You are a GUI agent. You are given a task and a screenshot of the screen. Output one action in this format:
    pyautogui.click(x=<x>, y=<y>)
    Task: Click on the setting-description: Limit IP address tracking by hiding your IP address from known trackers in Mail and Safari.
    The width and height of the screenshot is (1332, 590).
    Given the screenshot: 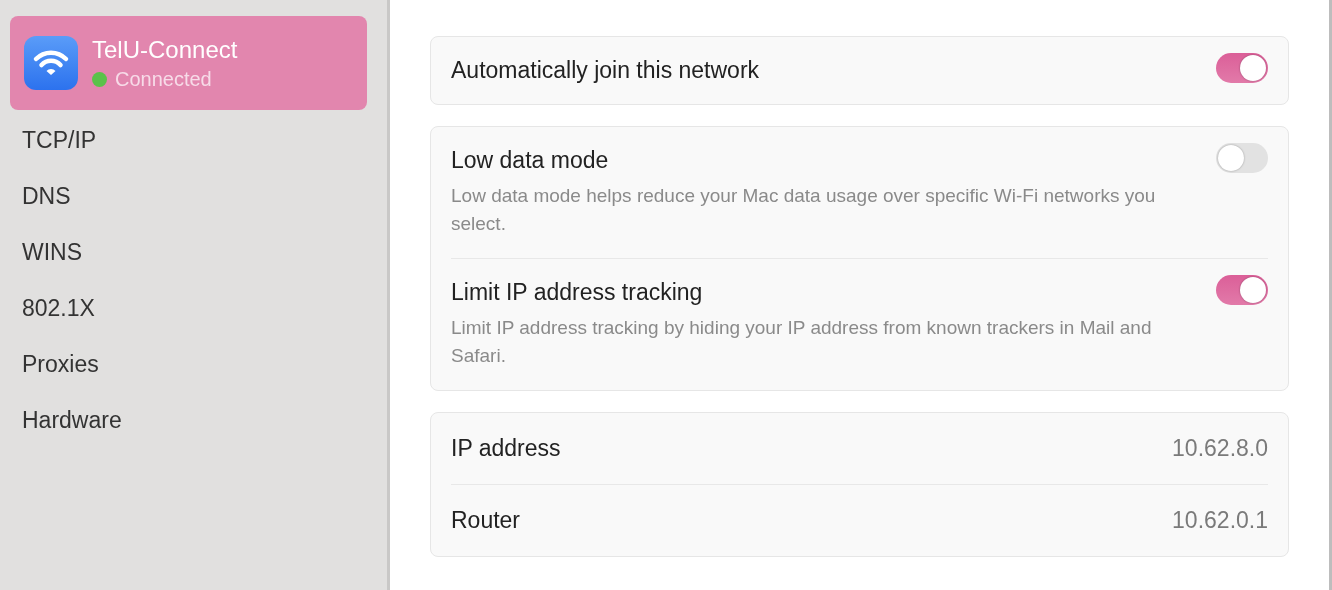 What is the action you would take?
    pyautogui.click(x=802, y=342)
    